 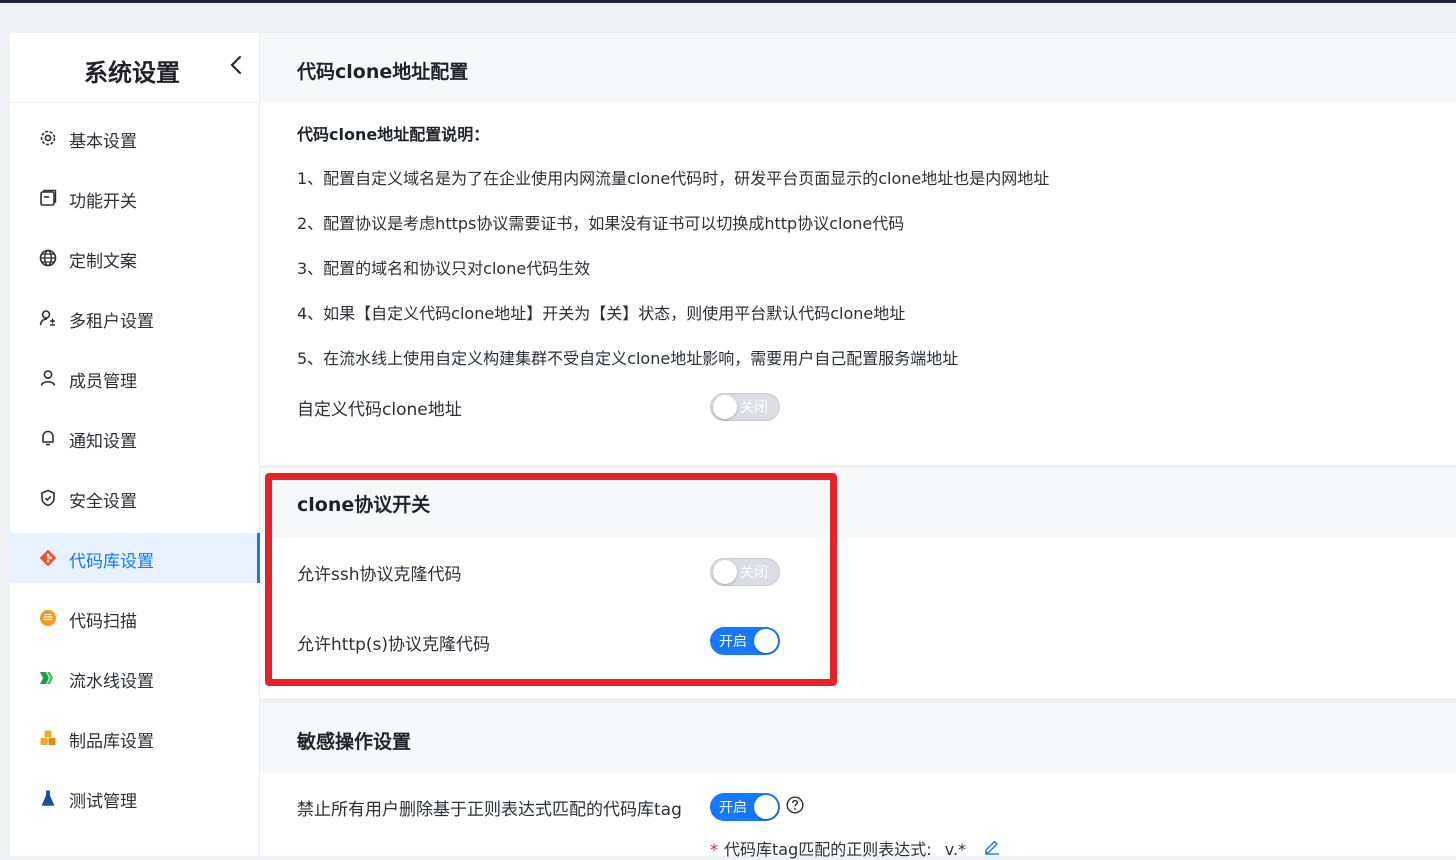 What do you see at coordinates (383, 72) in the screenshot?
I see `card-title: 代码clone地址配置` at bounding box center [383, 72].